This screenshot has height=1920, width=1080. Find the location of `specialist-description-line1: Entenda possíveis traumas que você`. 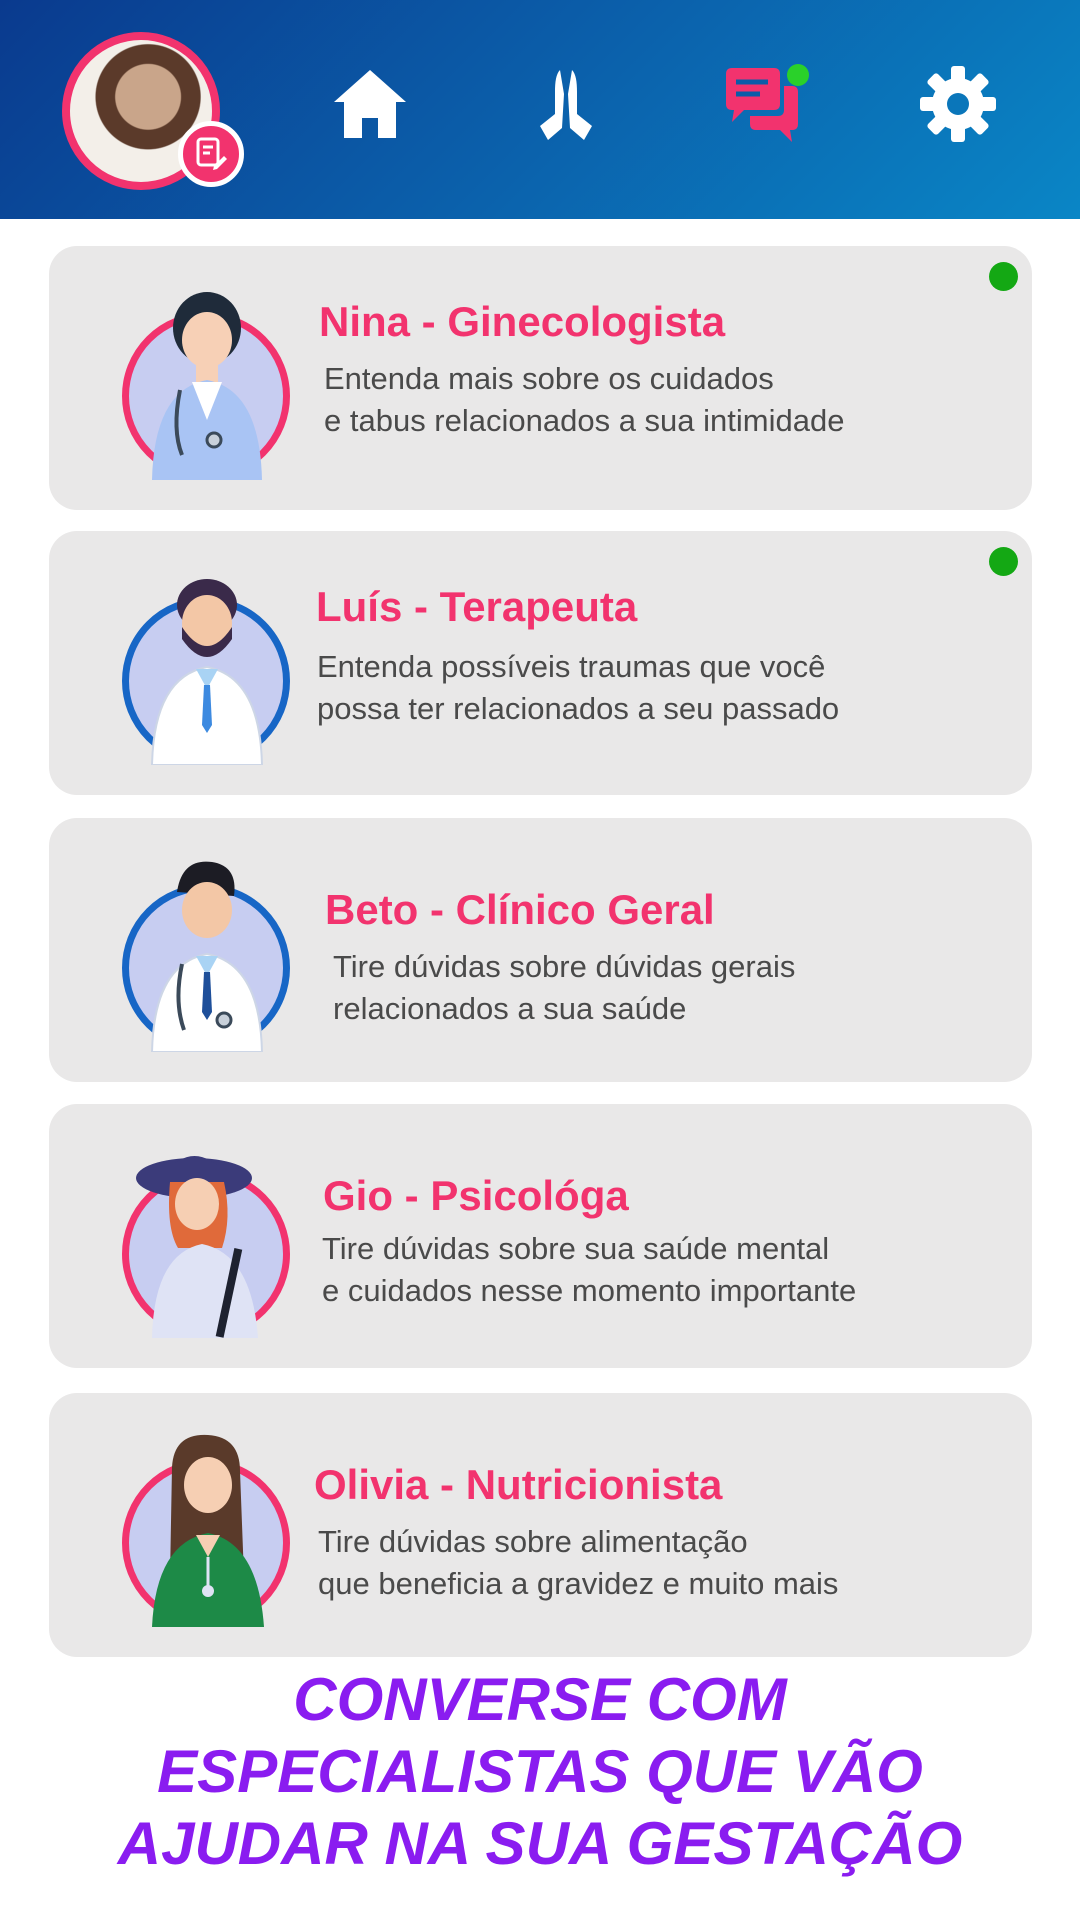

specialist-description-line1: Entenda possíveis traumas que você is located at coordinates (571, 666).